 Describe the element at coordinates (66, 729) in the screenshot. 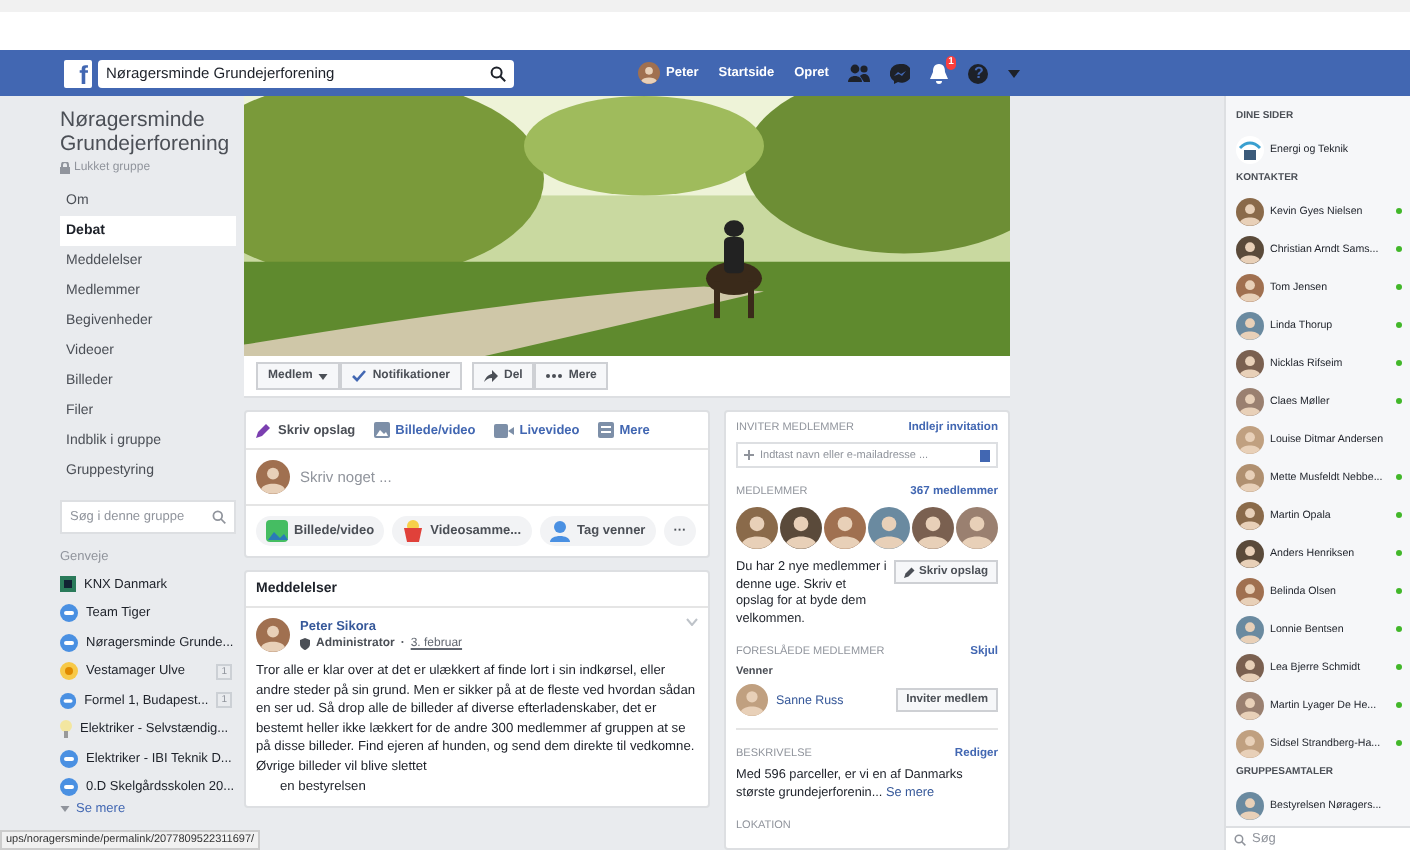

I see `bulb-icon` at that location.